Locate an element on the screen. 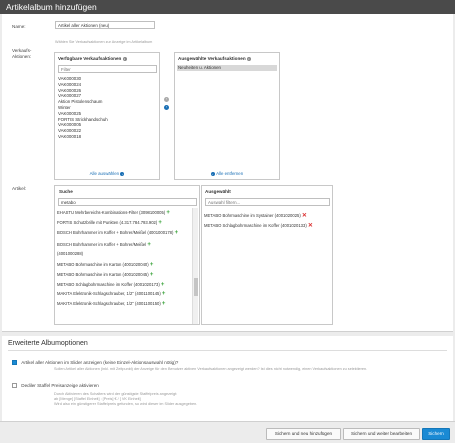  list-item: Neuheiten u. Aktionen is located at coordinates (227, 68).